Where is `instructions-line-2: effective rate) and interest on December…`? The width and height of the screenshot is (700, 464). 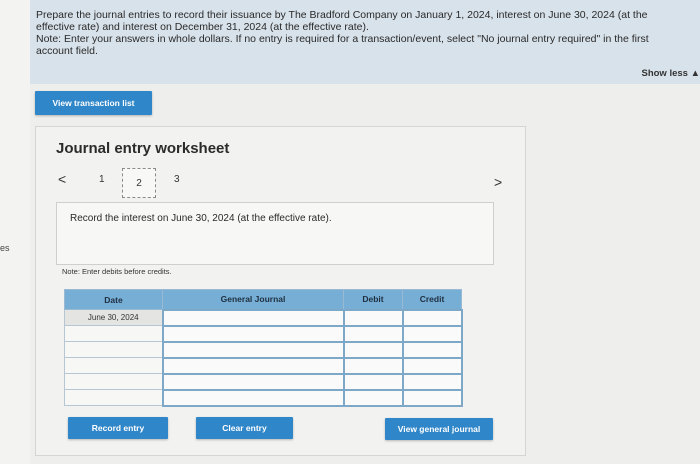 instructions-line-2: effective rate) and interest on December… is located at coordinates (202, 27).